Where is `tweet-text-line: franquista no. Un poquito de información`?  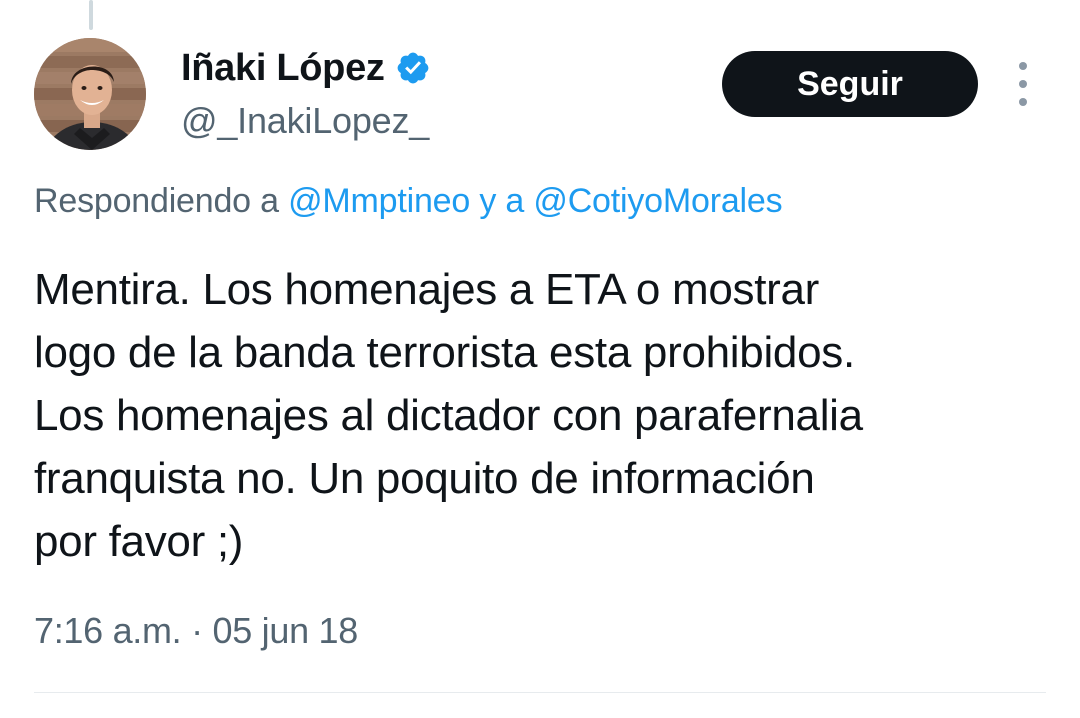
tweet-text-line: franquista no. Un poquito de información is located at coordinates (424, 478).